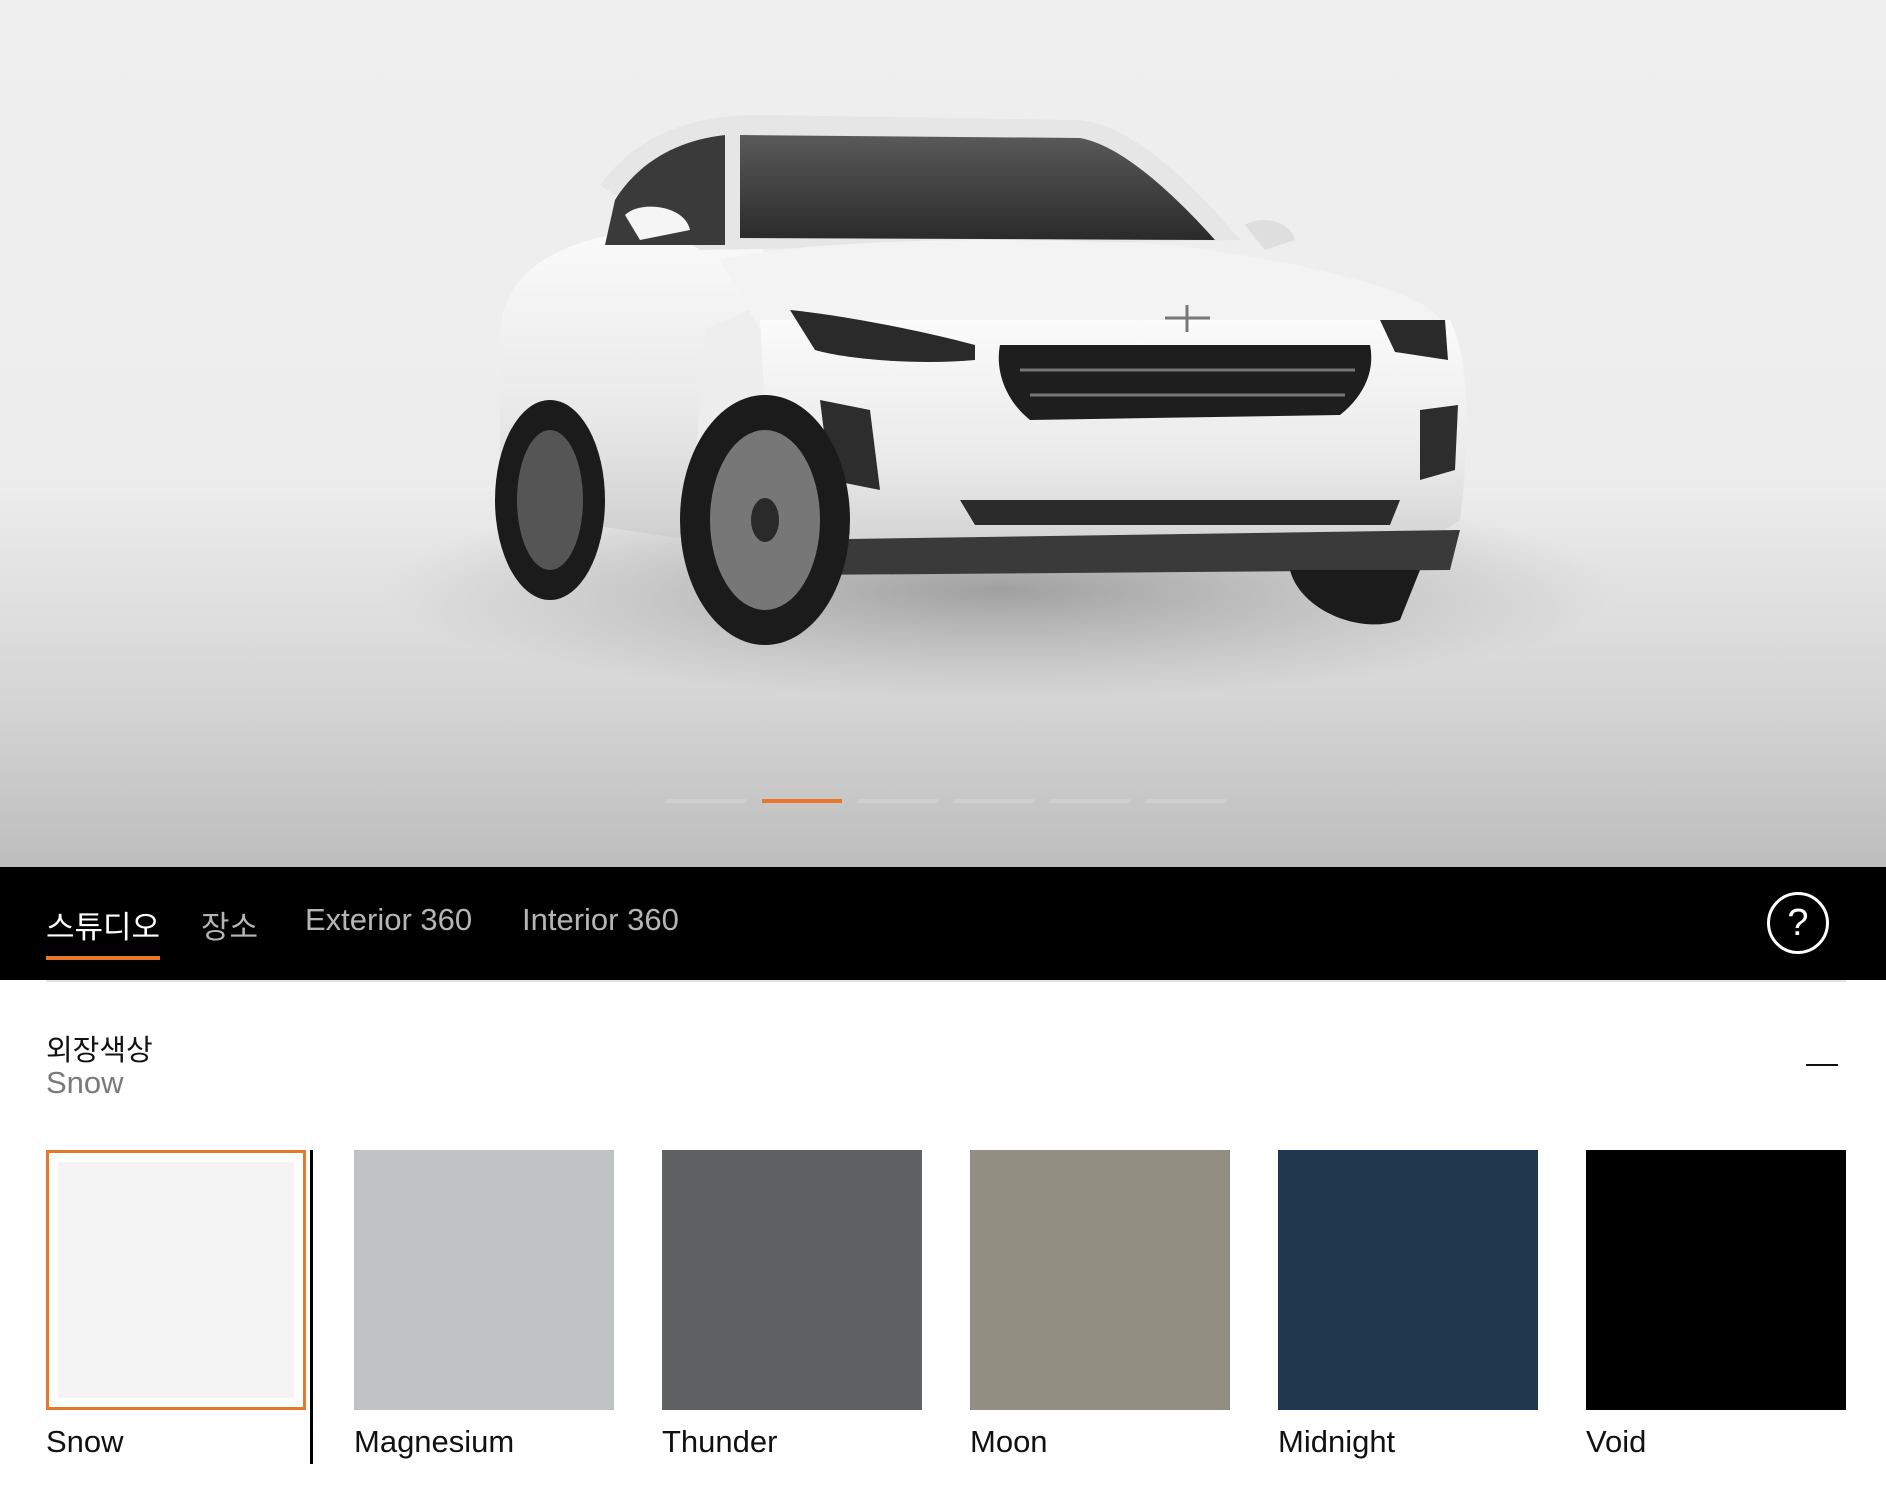 The width and height of the screenshot is (1886, 1486). I want to click on tab-location: 장소, so click(229, 931).